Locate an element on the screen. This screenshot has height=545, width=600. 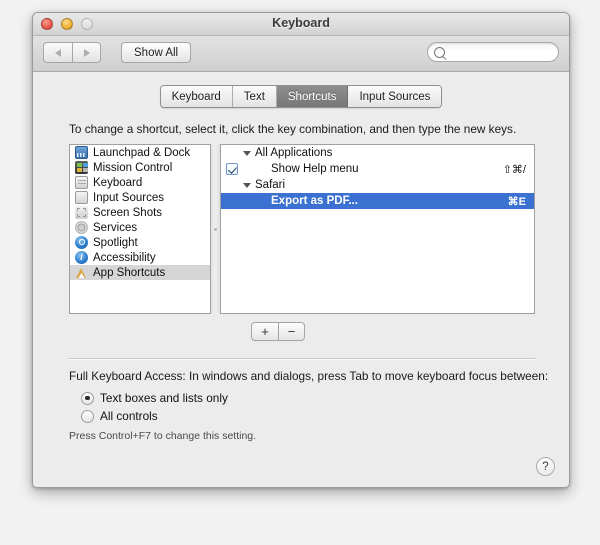
sidebar-item-spotlight: Spotlight is located at coordinates (140, 242).